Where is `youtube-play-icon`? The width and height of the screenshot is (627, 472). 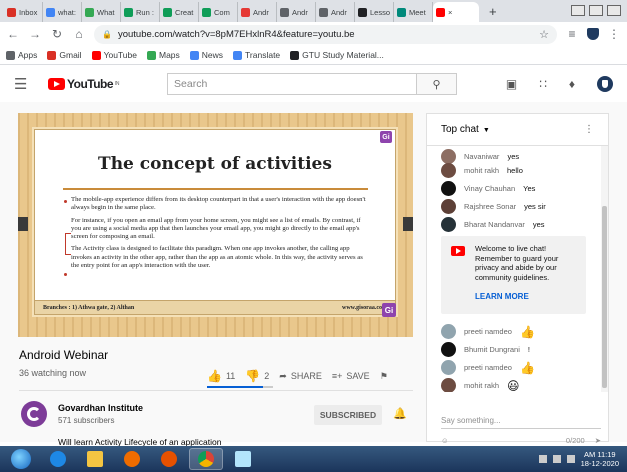 youtube-play-icon is located at coordinates (56, 84).